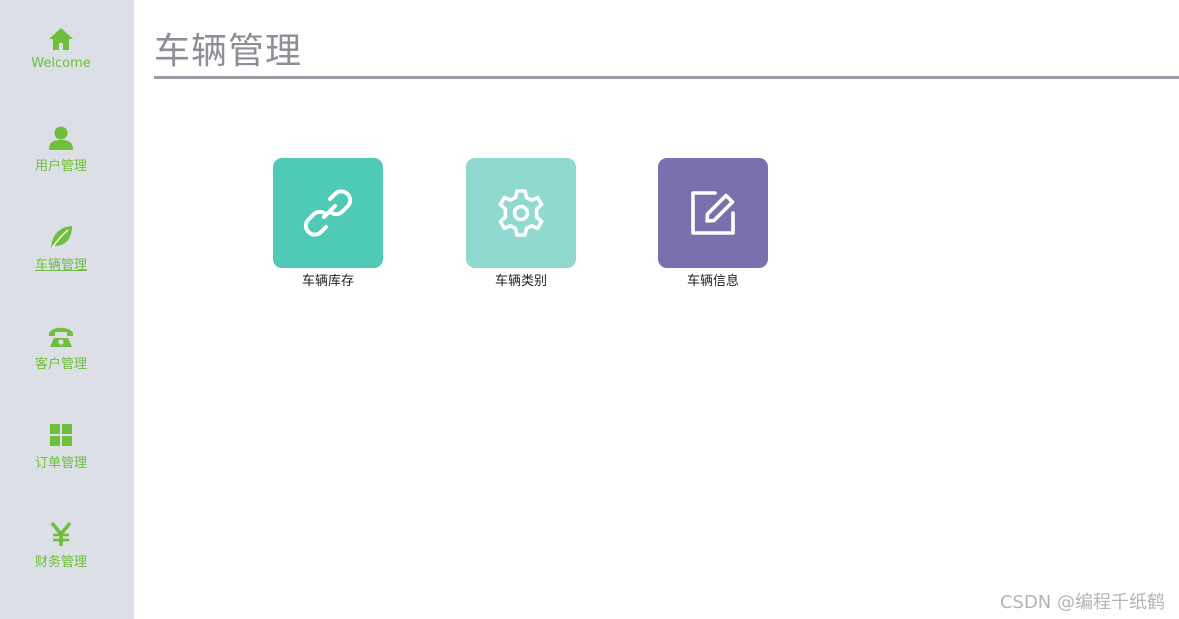 This screenshot has width=1179, height=619. What do you see at coordinates (712, 281) in the screenshot?
I see `tile-label: 车辆信息` at bounding box center [712, 281].